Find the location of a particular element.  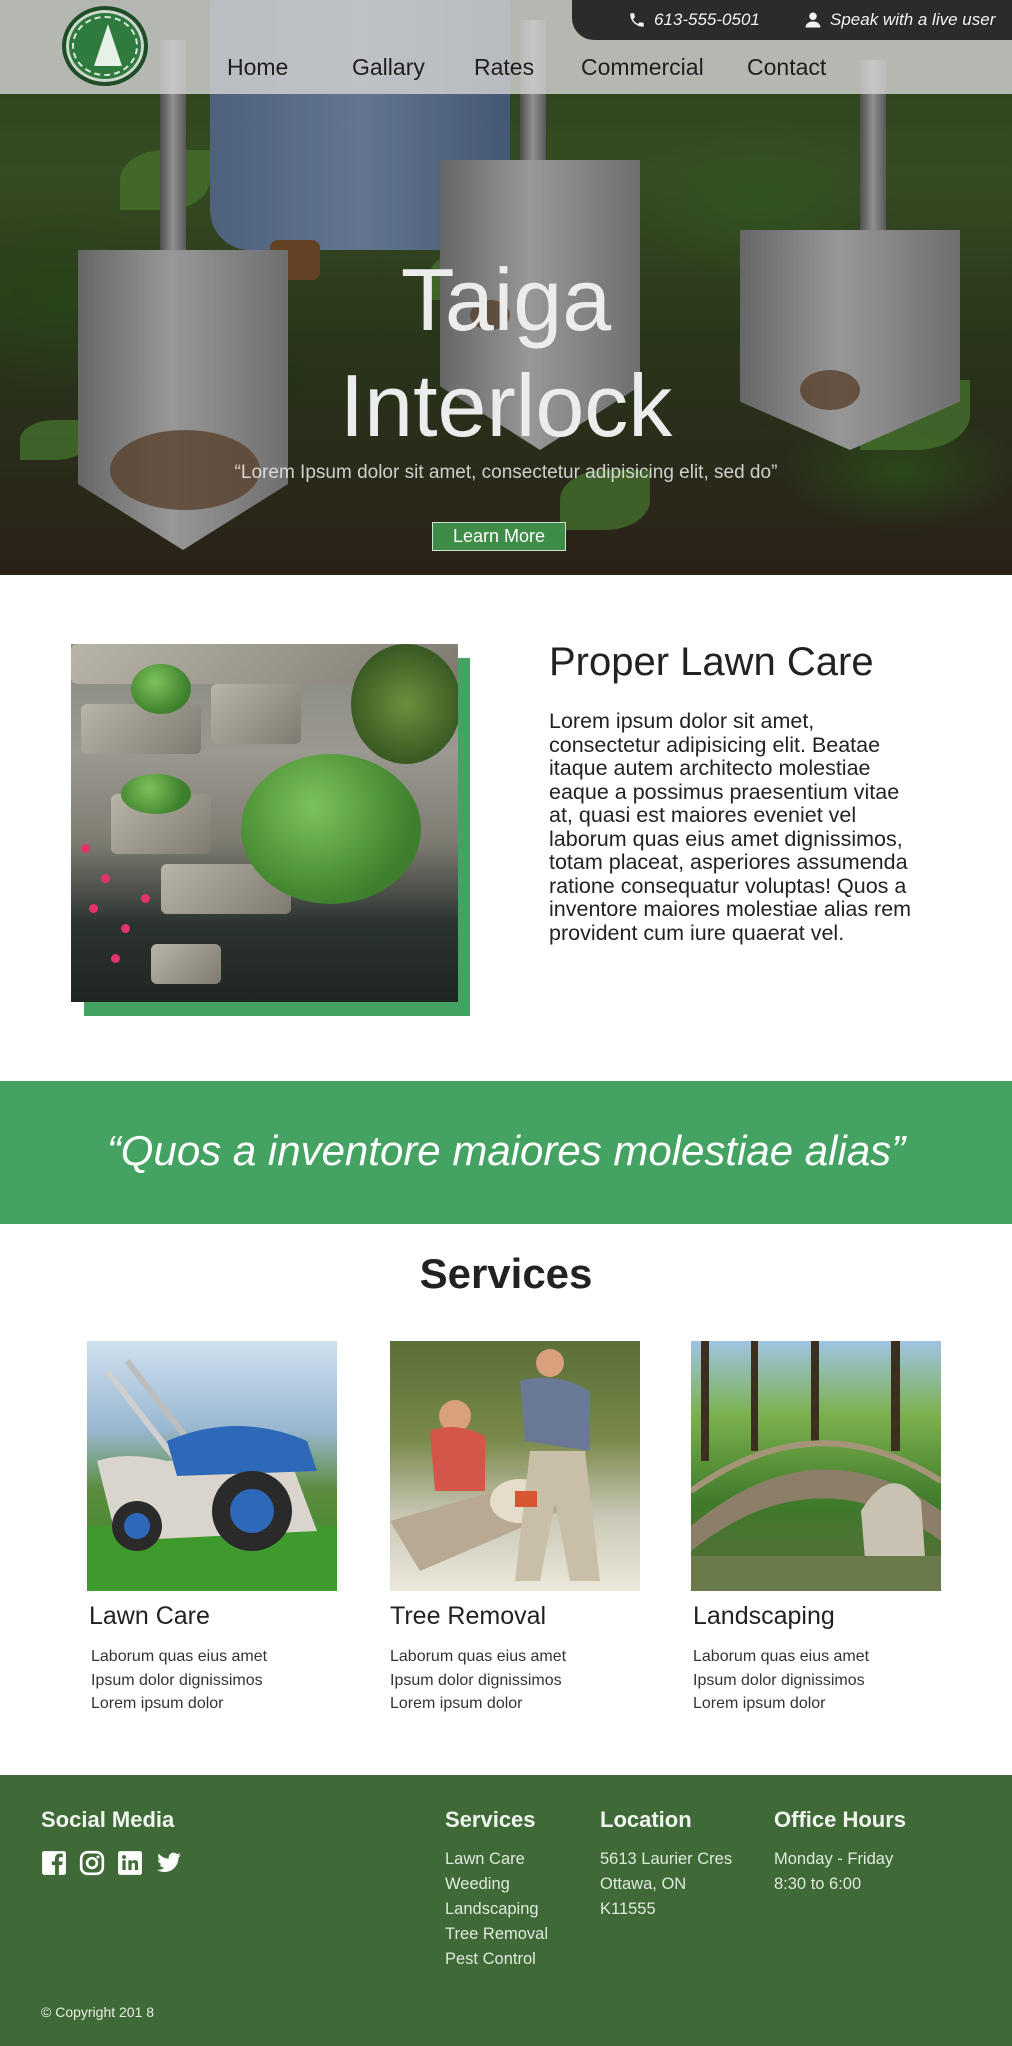

learn-more-button: Learn More is located at coordinates (499, 536).